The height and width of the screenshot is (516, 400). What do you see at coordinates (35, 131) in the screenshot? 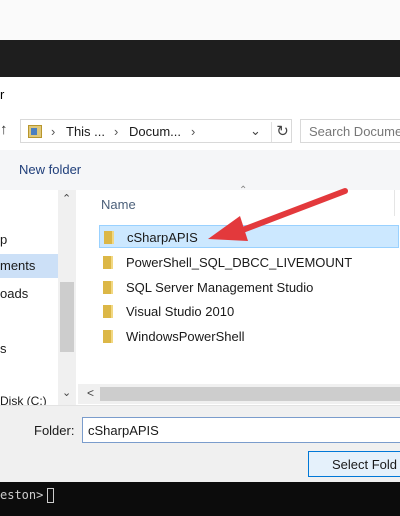
I see `documents-folder-icon` at bounding box center [35, 131].